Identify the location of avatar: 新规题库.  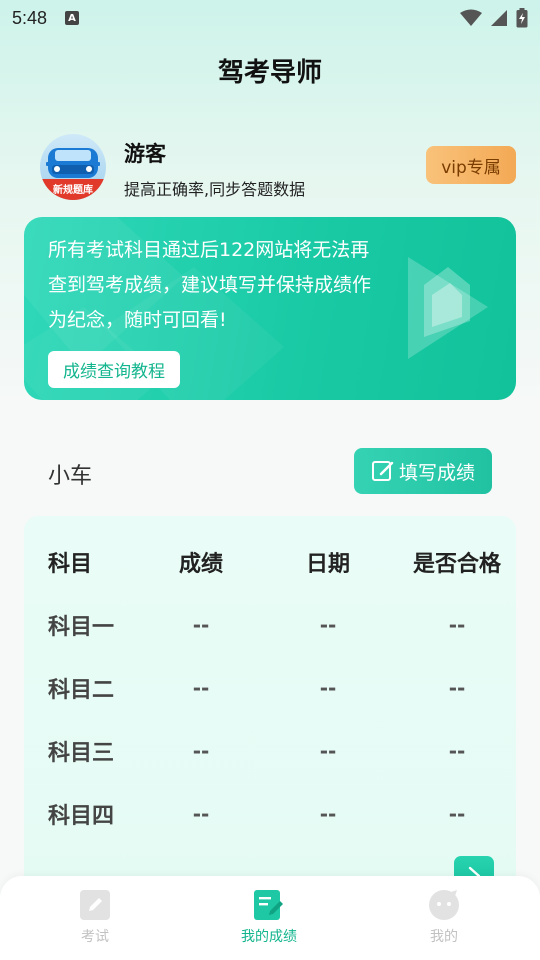
(73, 167).